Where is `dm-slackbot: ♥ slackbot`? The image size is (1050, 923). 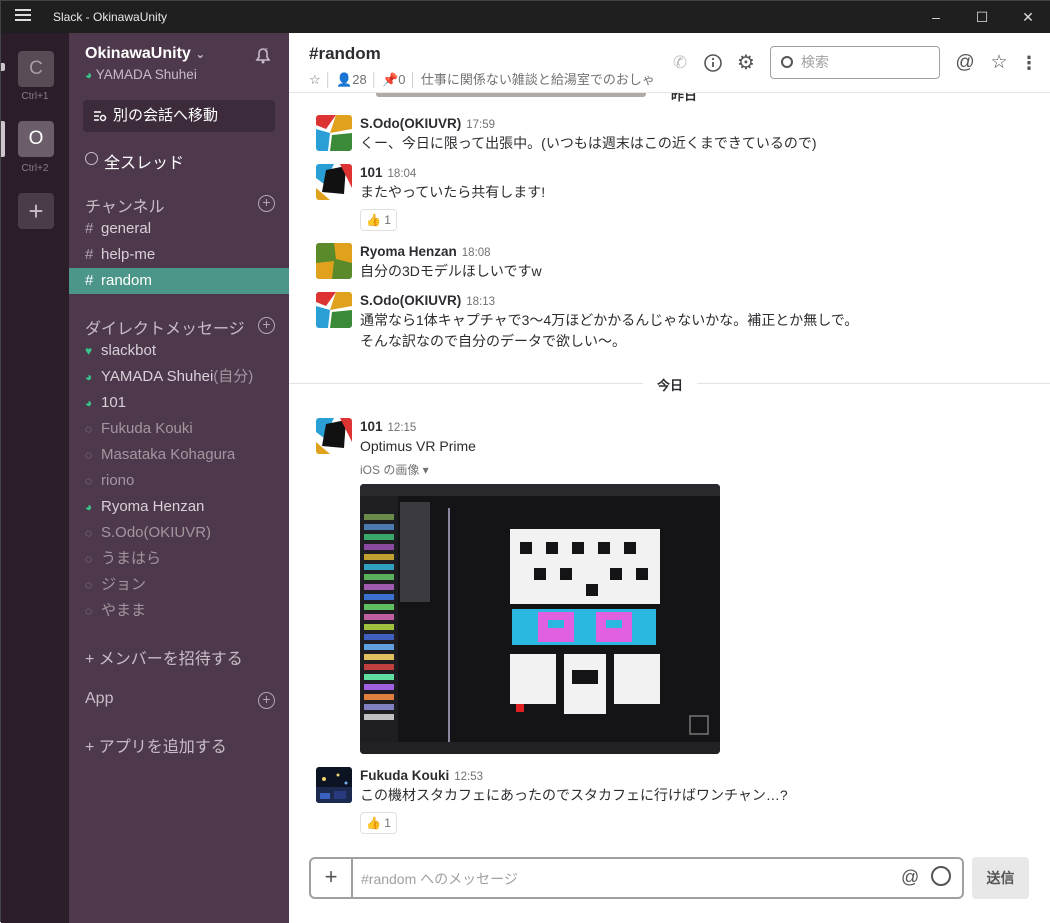 dm-slackbot: ♥ slackbot is located at coordinates (179, 351).